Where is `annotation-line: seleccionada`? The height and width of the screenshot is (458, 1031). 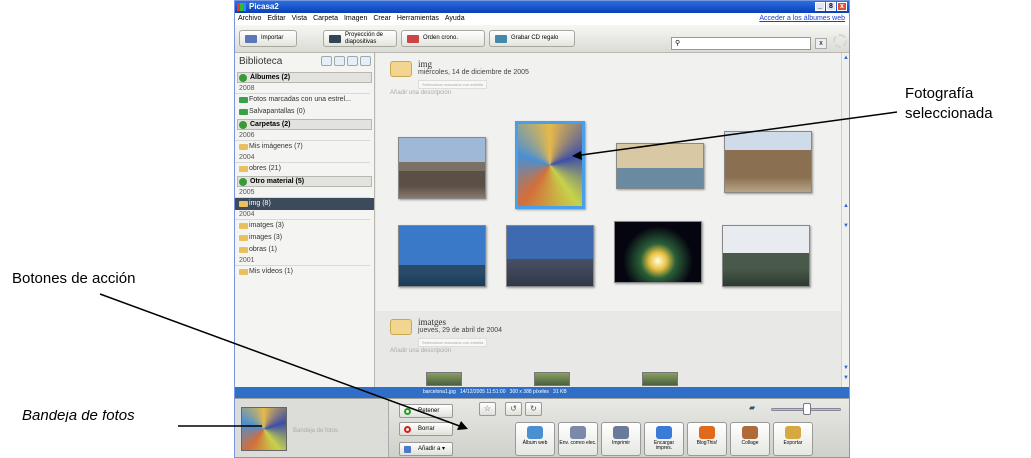
annotation-line: seleccionada is located at coordinates (949, 113).